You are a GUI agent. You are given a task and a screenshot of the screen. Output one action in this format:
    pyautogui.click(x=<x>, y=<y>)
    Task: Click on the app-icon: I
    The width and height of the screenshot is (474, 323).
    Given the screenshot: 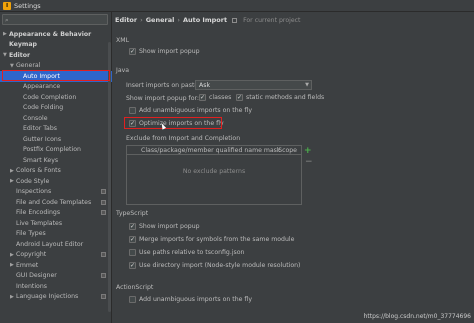 What is the action you would take?
    pyautogui.click(x=7, y=5)
    